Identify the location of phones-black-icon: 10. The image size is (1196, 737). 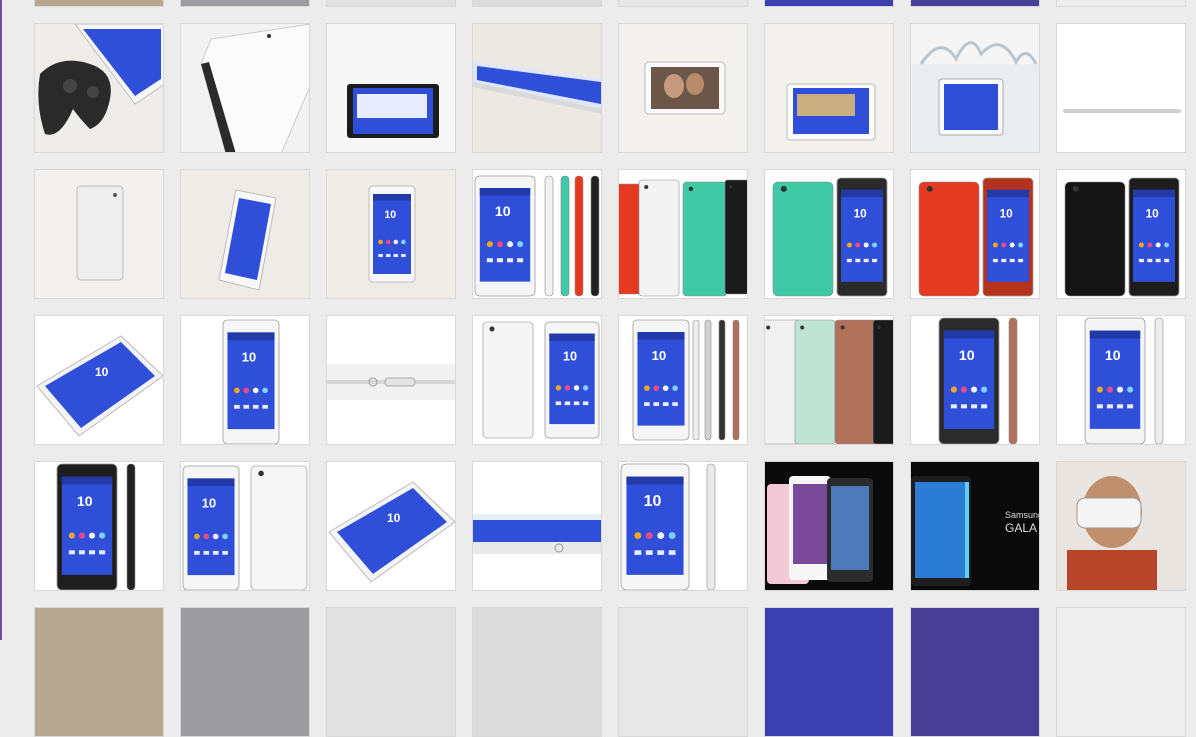
(1121, 234).